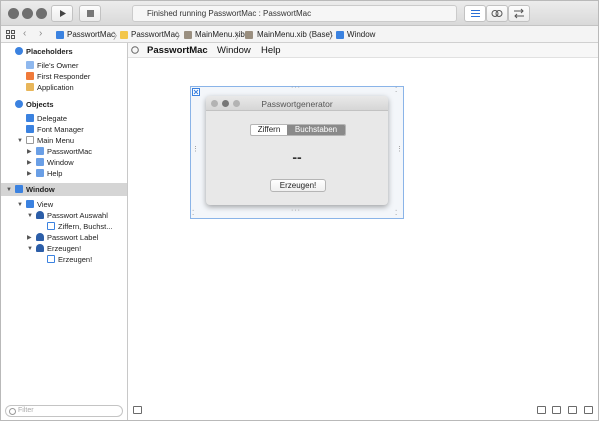  I want to click on menu-help: Help, so click(271, 50).